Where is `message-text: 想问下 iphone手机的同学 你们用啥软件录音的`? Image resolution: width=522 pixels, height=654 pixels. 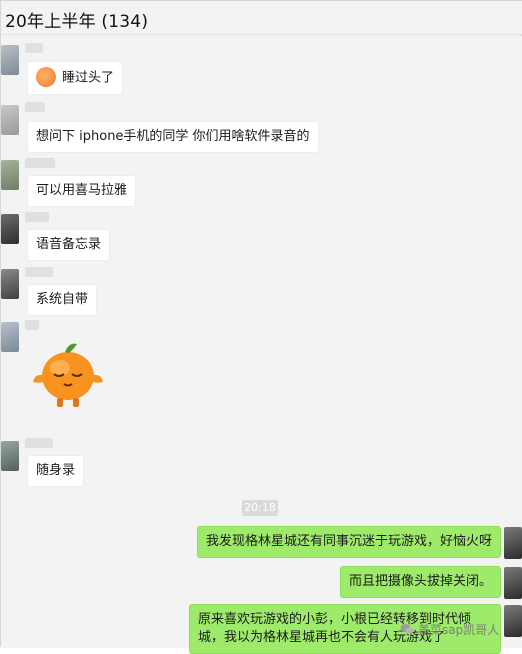
message-text: 想问下 iphone手机的同学 你们用啥软件录音的 is located at coordinates (173, 136).